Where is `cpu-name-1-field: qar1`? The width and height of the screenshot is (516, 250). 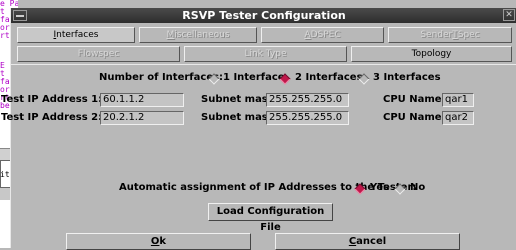 cpu-name-1-field: qar1 is located at coordinates (458, 100).